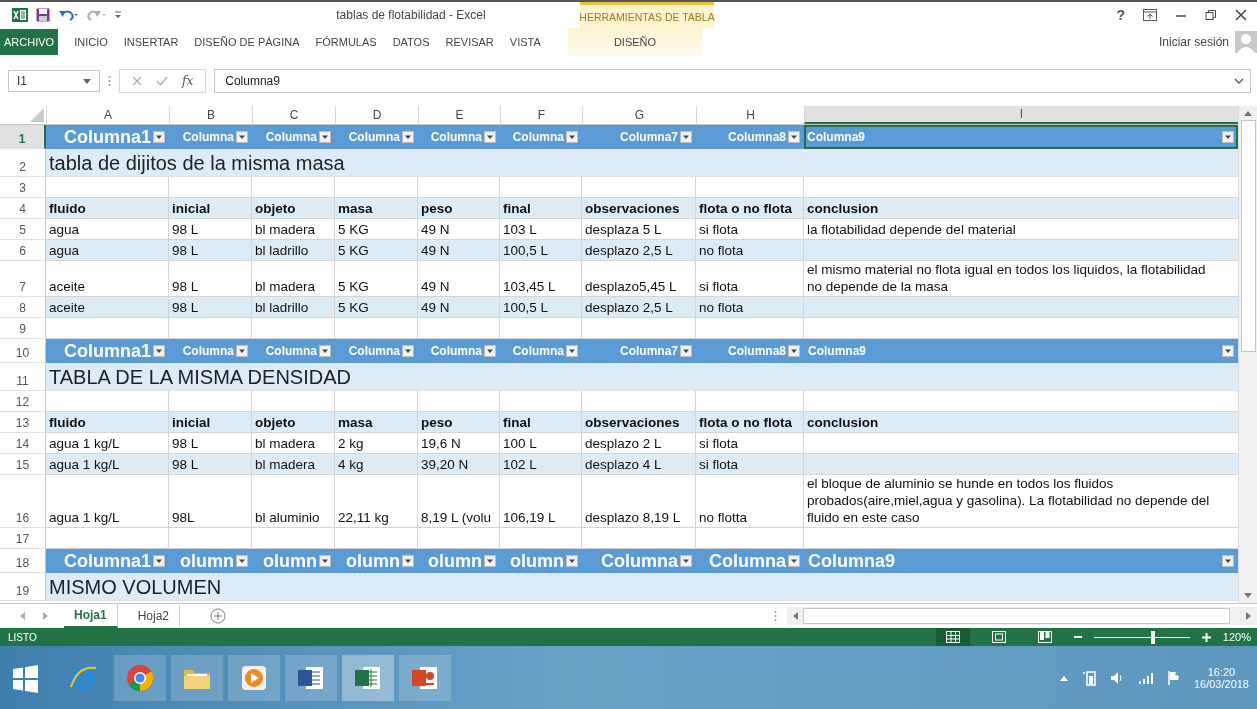  What do you see at coordinates (1193, 42) in the screenshot?
I see `sign-in-link: Iniciar sesión` at bounding box center [1193, 42].